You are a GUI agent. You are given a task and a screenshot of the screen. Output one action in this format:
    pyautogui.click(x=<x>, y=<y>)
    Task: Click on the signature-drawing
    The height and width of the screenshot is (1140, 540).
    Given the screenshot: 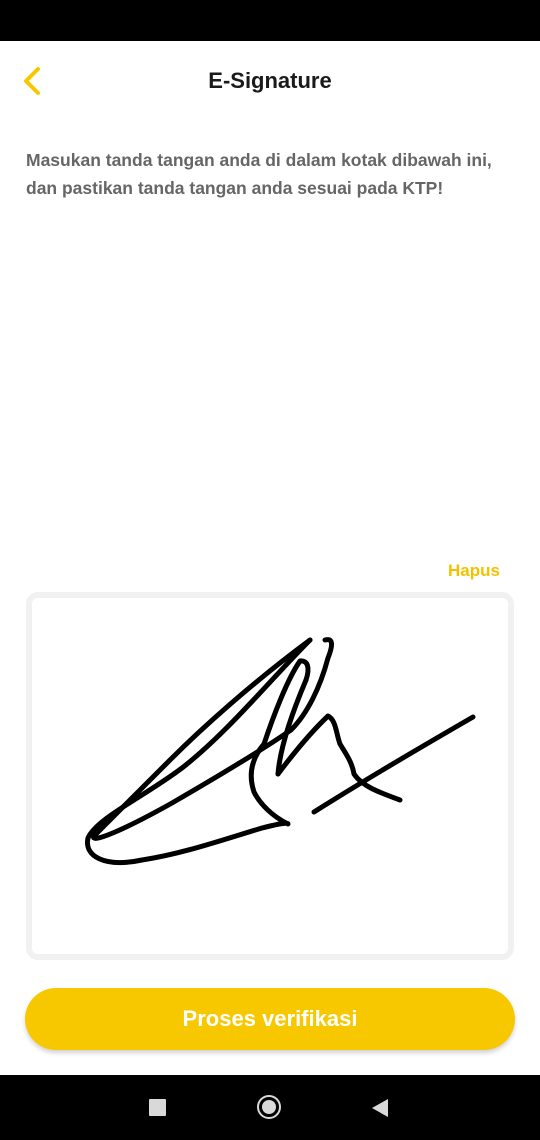 What is the action you would take?
    pyautogui.click(x=280, y=751)
    